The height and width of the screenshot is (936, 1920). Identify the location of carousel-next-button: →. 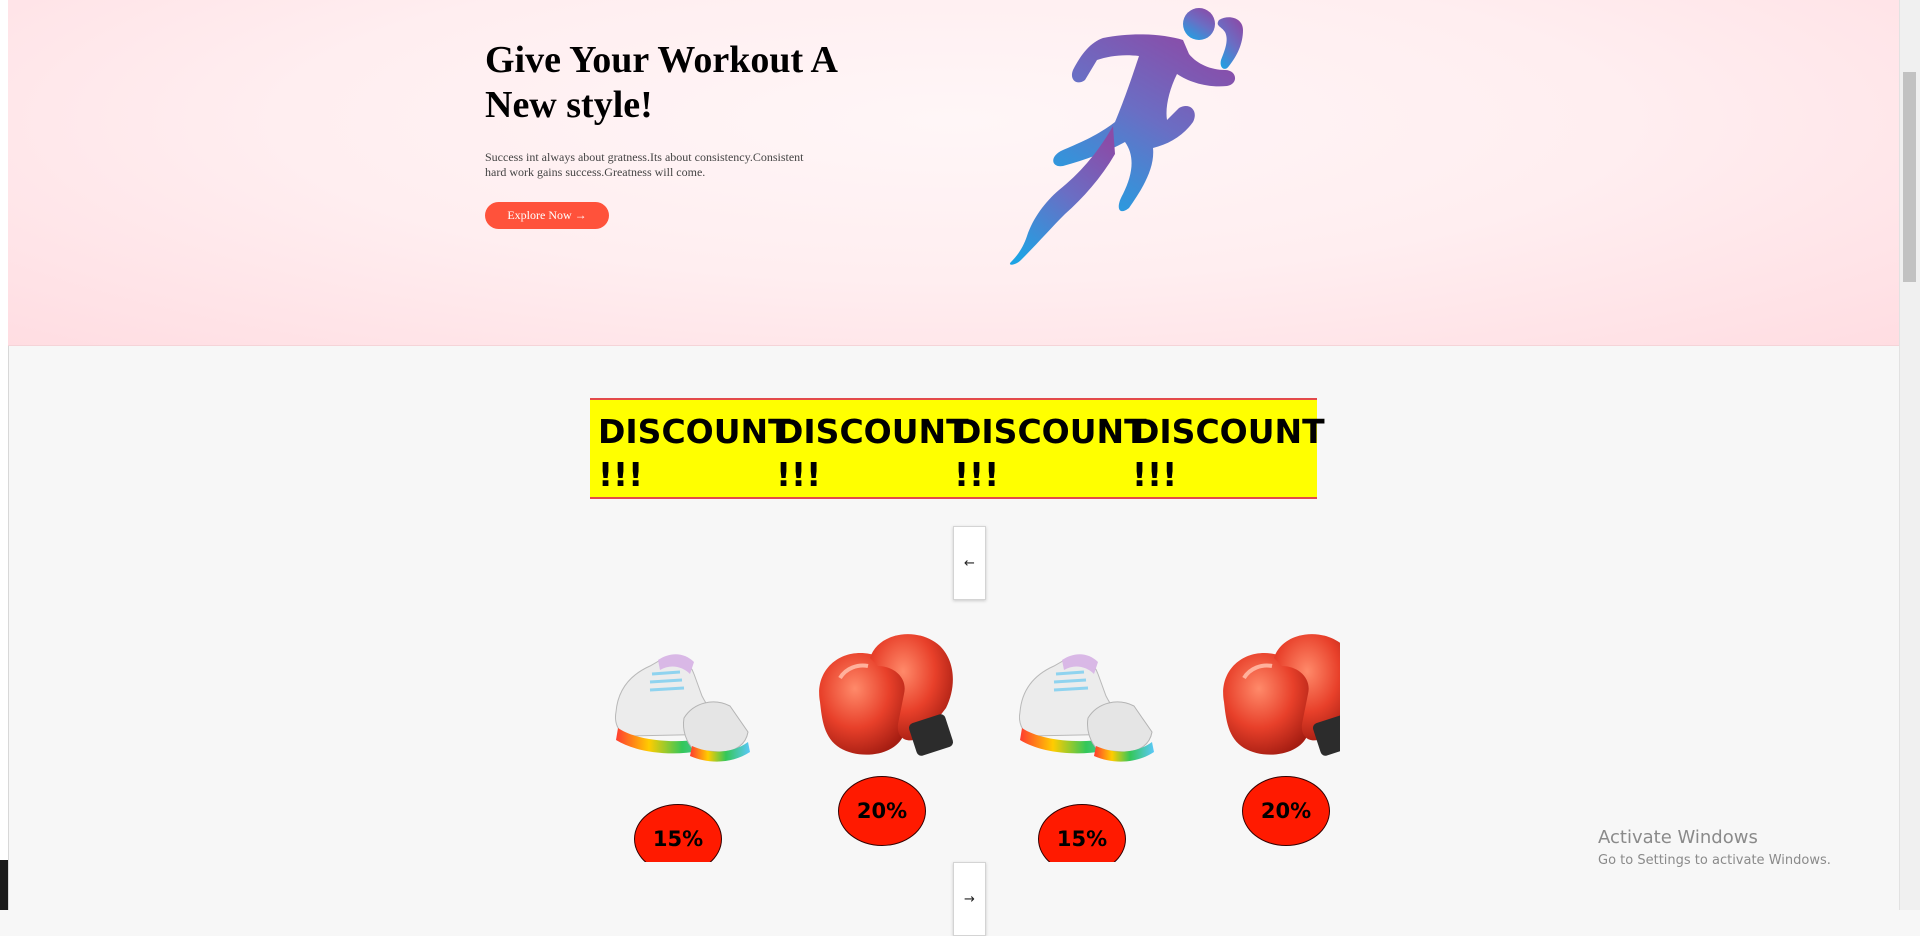
(969, 899).